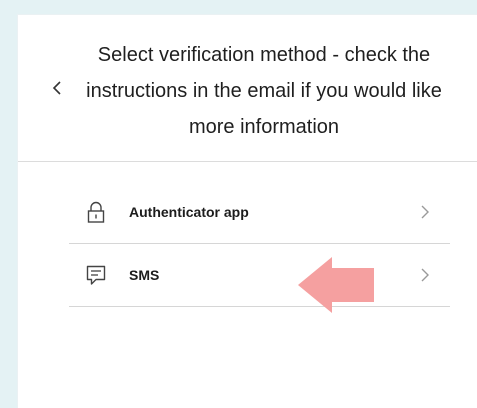 This screenshot has width=477, height=408. I want to click on message-icon, so click(96, 275).